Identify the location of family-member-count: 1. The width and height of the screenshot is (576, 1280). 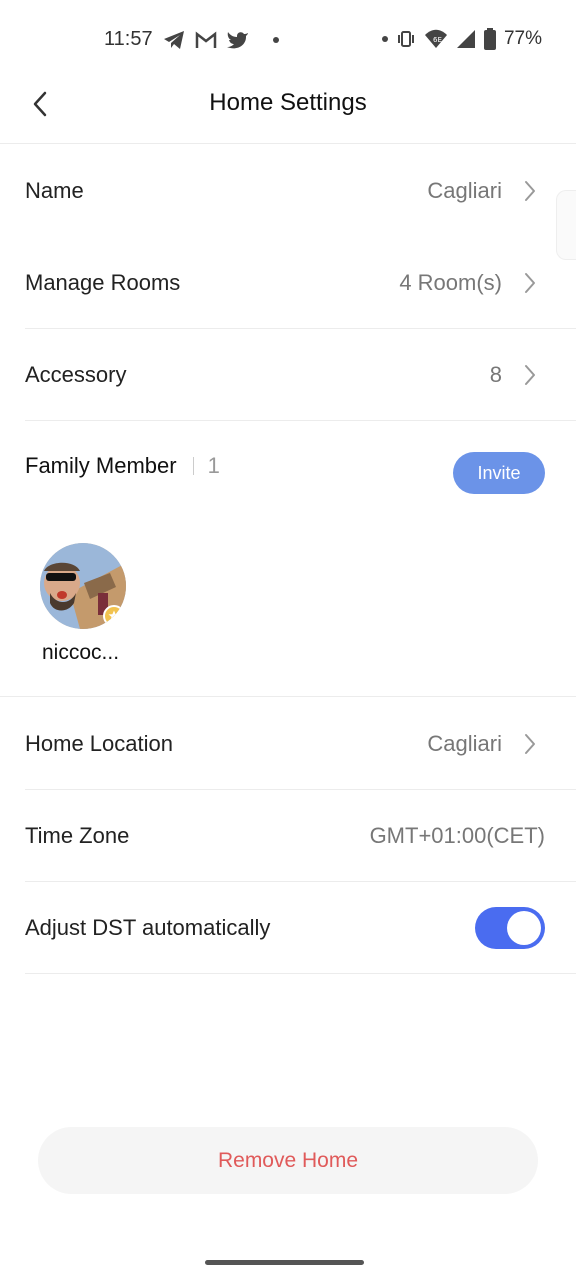
(213, 465).